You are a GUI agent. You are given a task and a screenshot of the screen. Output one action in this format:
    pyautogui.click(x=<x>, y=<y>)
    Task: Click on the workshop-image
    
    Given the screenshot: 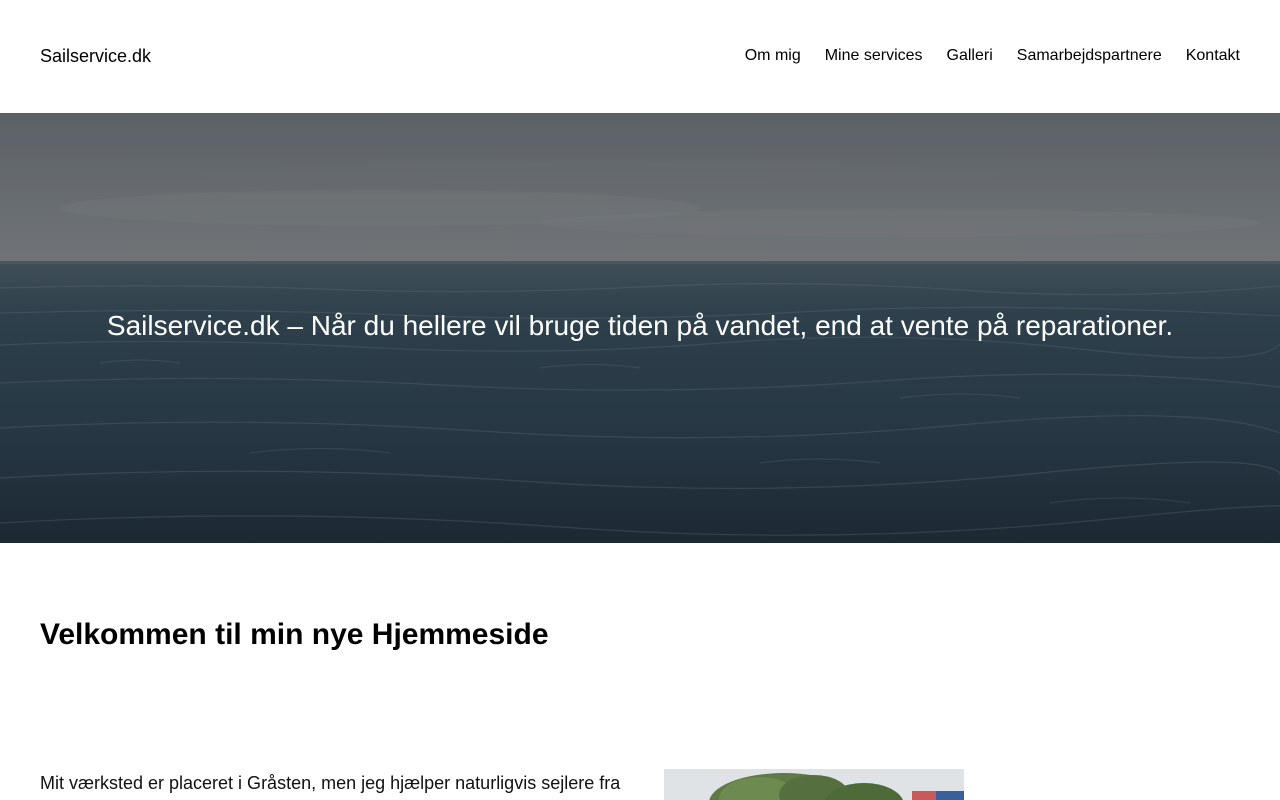 What is the action you would take?
    pyautogui.click(x=814, y=784)
    